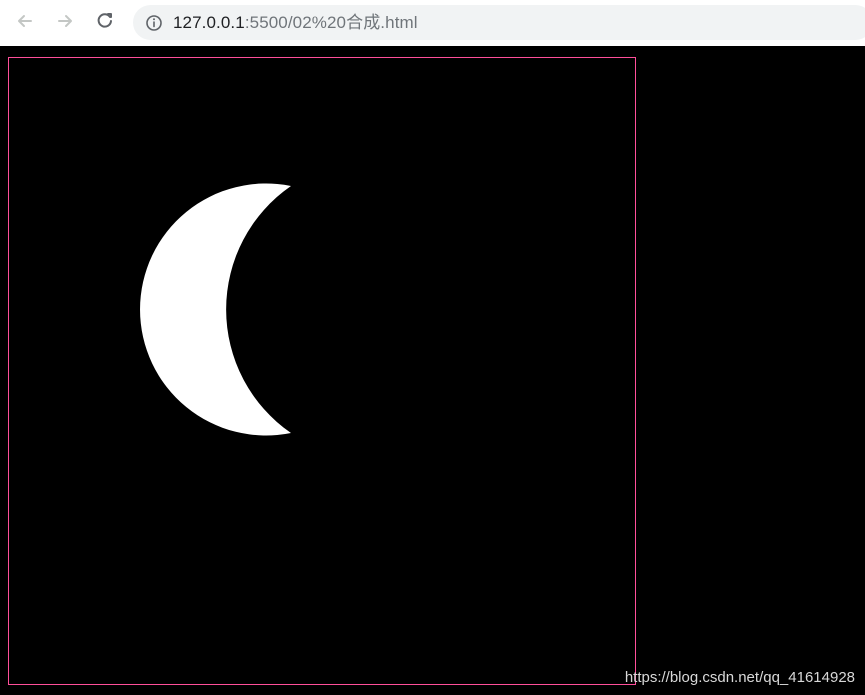 The image size is (865, 695). What do you see at coordinates (154, 23) in the screenshot?
I see `info-icon` at bounding box center [154, 23].